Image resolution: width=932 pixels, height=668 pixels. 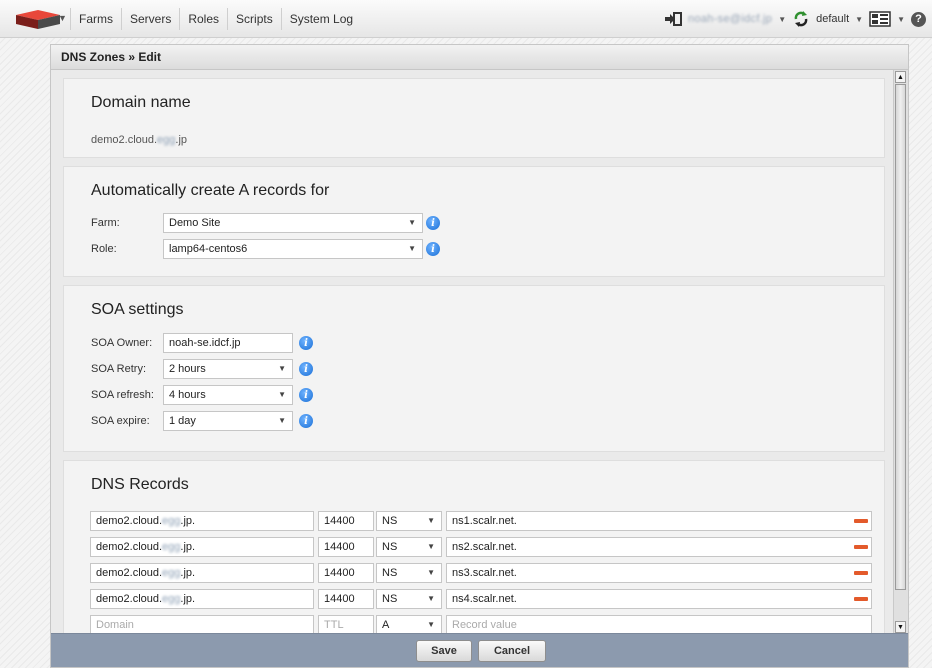 I want to click on new-record-value-input: Record value, so click(x=659, y=624).